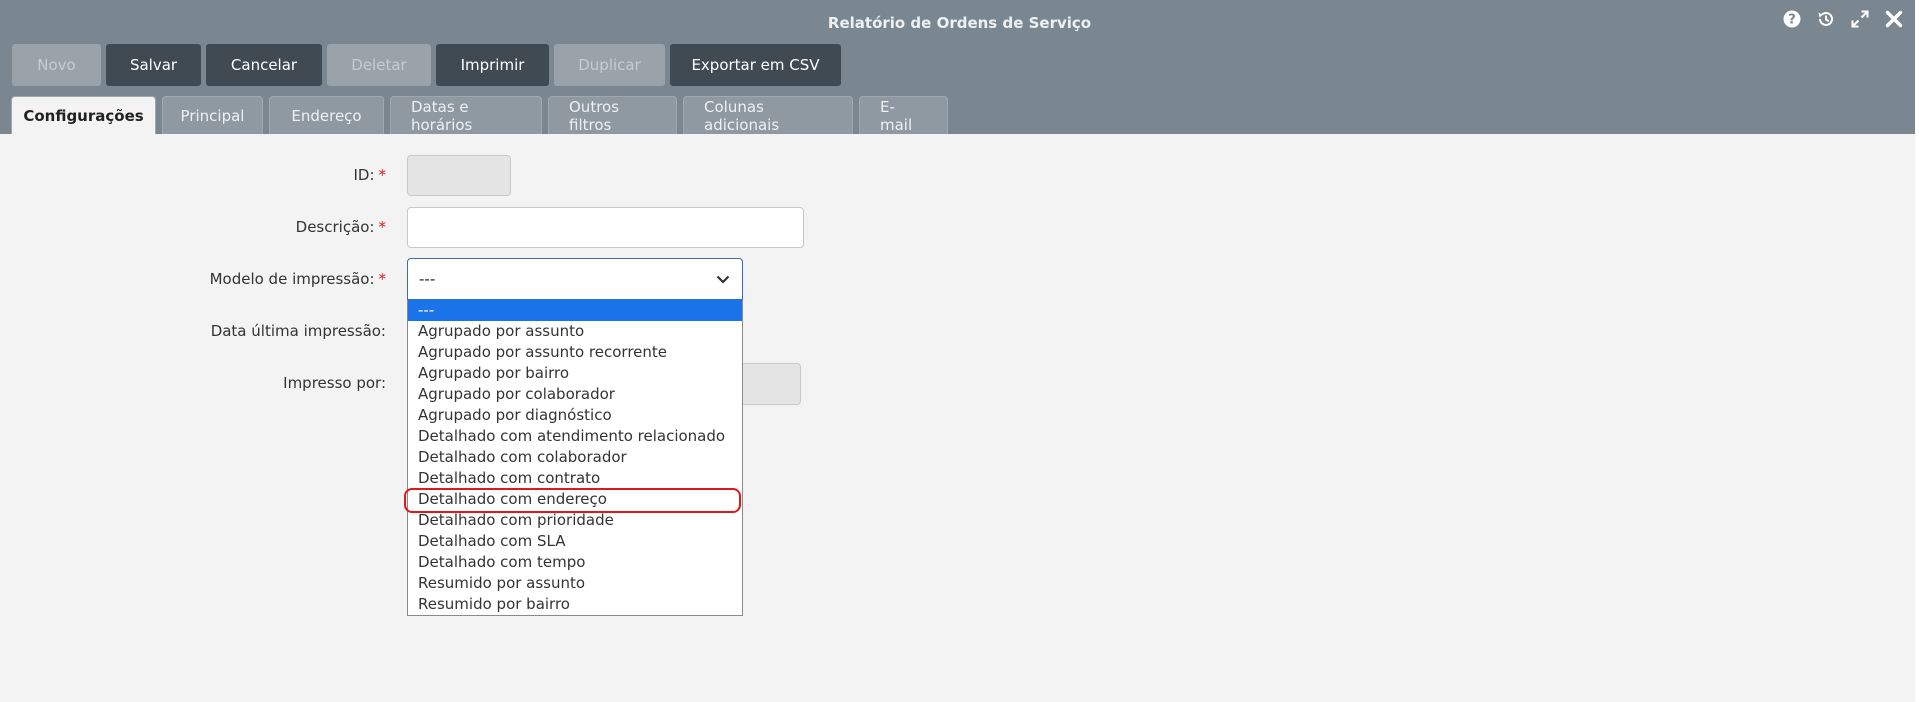 This screenshot has height=702, width=1919. What do you see at coordinates (83, 115) in the screenshot?
I see `tab-configuracoes: Configurações` at bounding box center [83, 115].